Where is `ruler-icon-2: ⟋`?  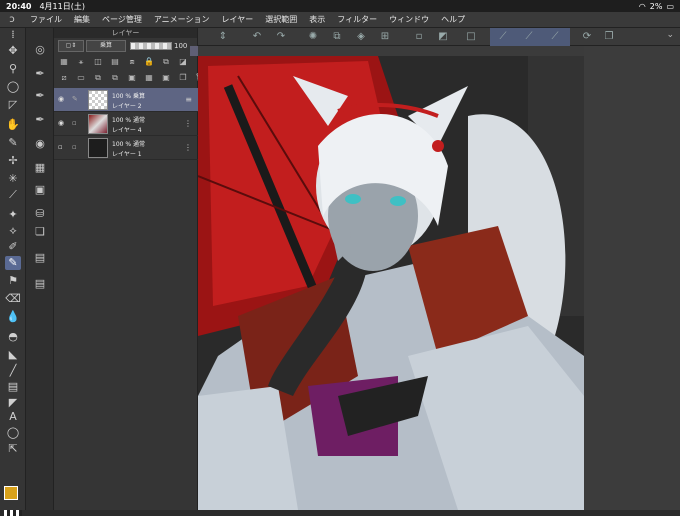 ruler-icon-2: ⟋ is located at coordinates (529, 37).